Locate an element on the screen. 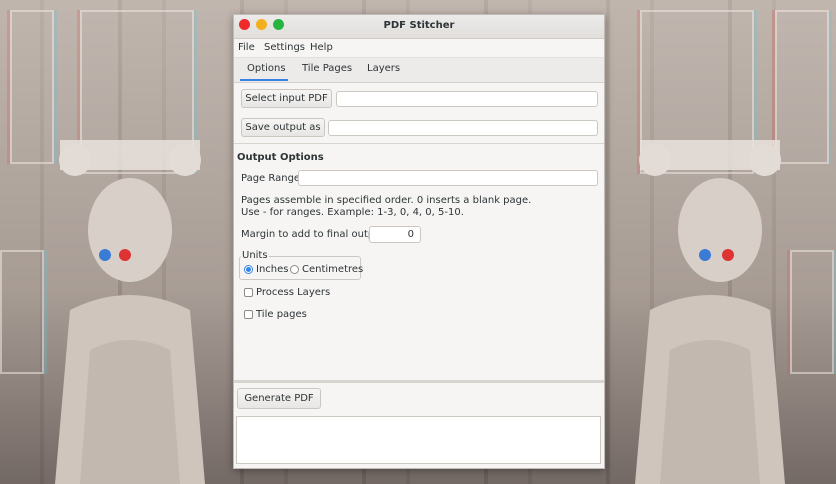 The width and height of the screenshot is (836, 484). menu-file: File is located at coordinates (246, 47).